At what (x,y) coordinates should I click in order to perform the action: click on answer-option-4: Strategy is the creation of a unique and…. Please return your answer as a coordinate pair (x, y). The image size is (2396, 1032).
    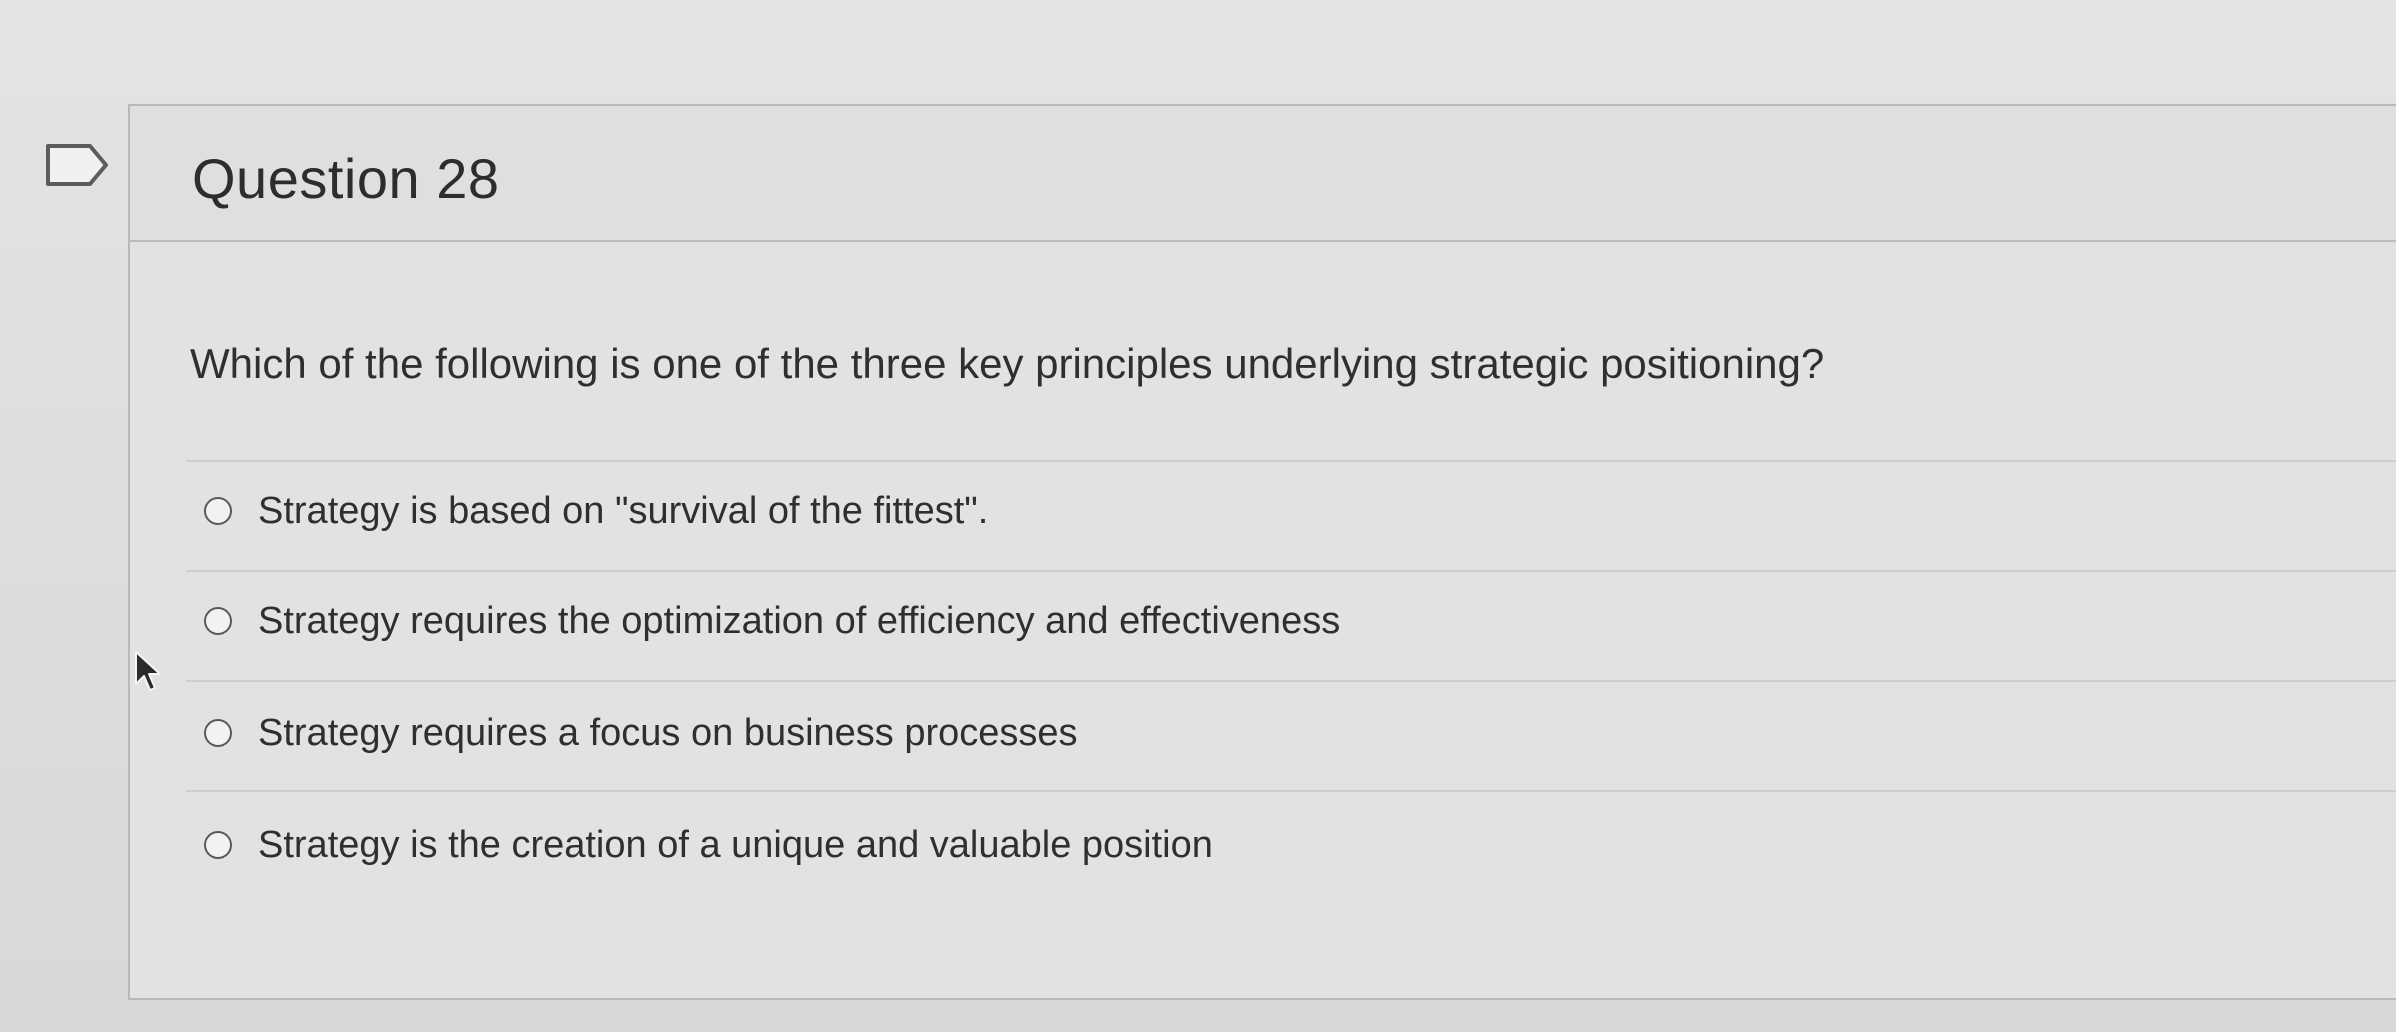
    Looking at the image, I should click on (708, 845).